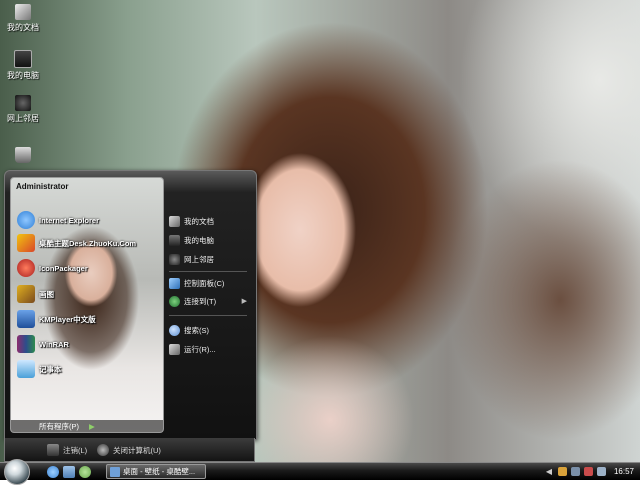 The height and width of the screenshot is (485, 640). Describe the element at coordinates (75, 450) in the screenshot. I see `logoff-label: 注销(L)` at that location.